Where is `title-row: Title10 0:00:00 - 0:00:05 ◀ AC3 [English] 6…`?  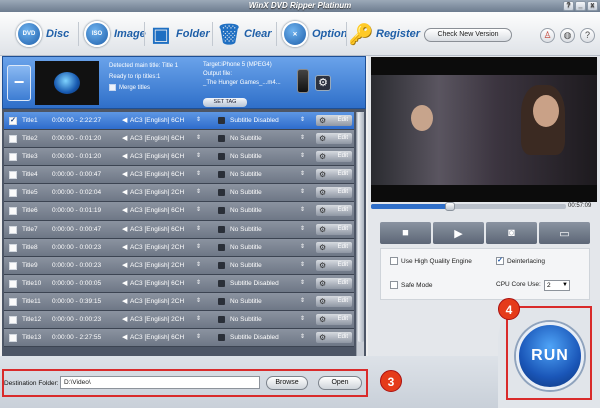
title-row: Title10 0:00:00 - 0:00:05 ◀ AC3 [English] 6… is located at coordinates (179, 283).